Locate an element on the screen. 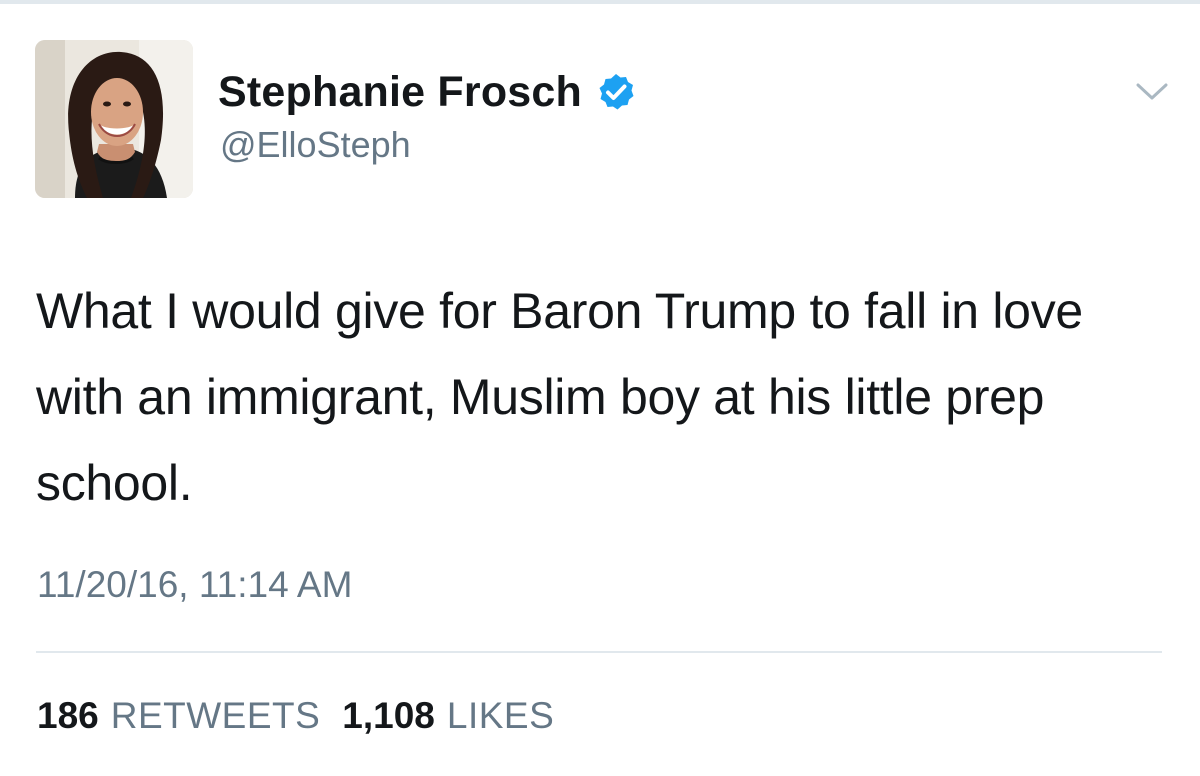 This screenshot has height=776, width=1200. avatar is located at coordinates (114, 119).